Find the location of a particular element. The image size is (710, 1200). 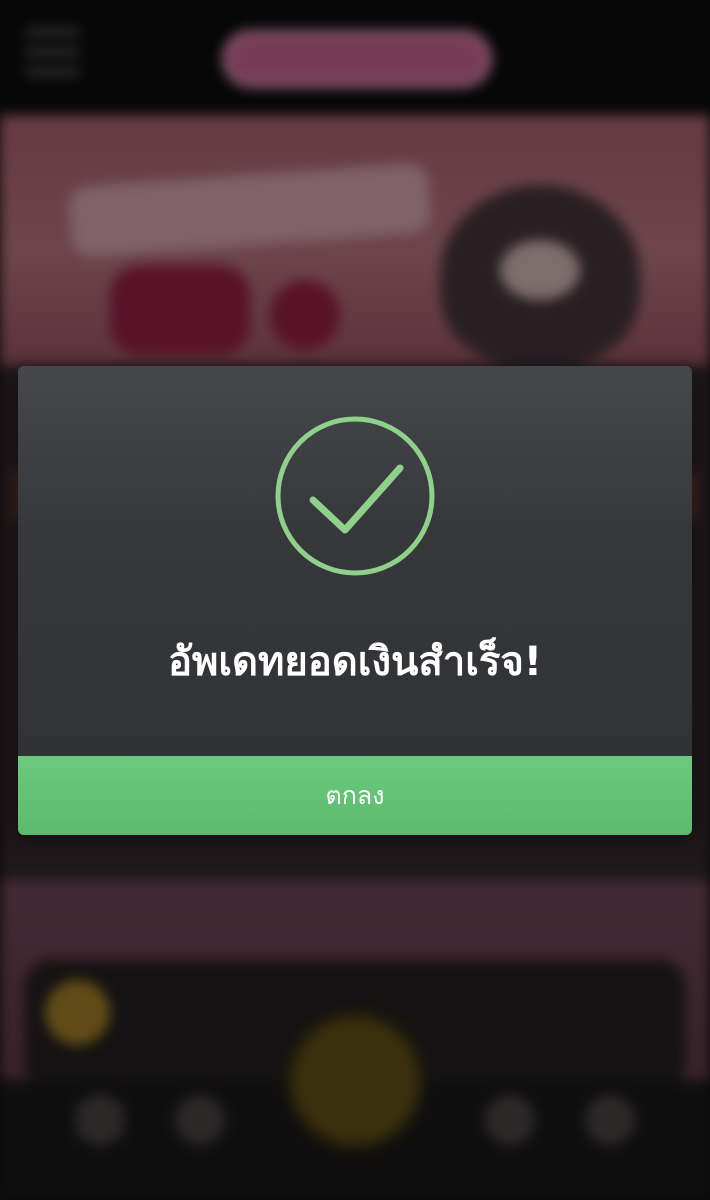

ok-button: ตกลง is located at coordinates (355, 795).